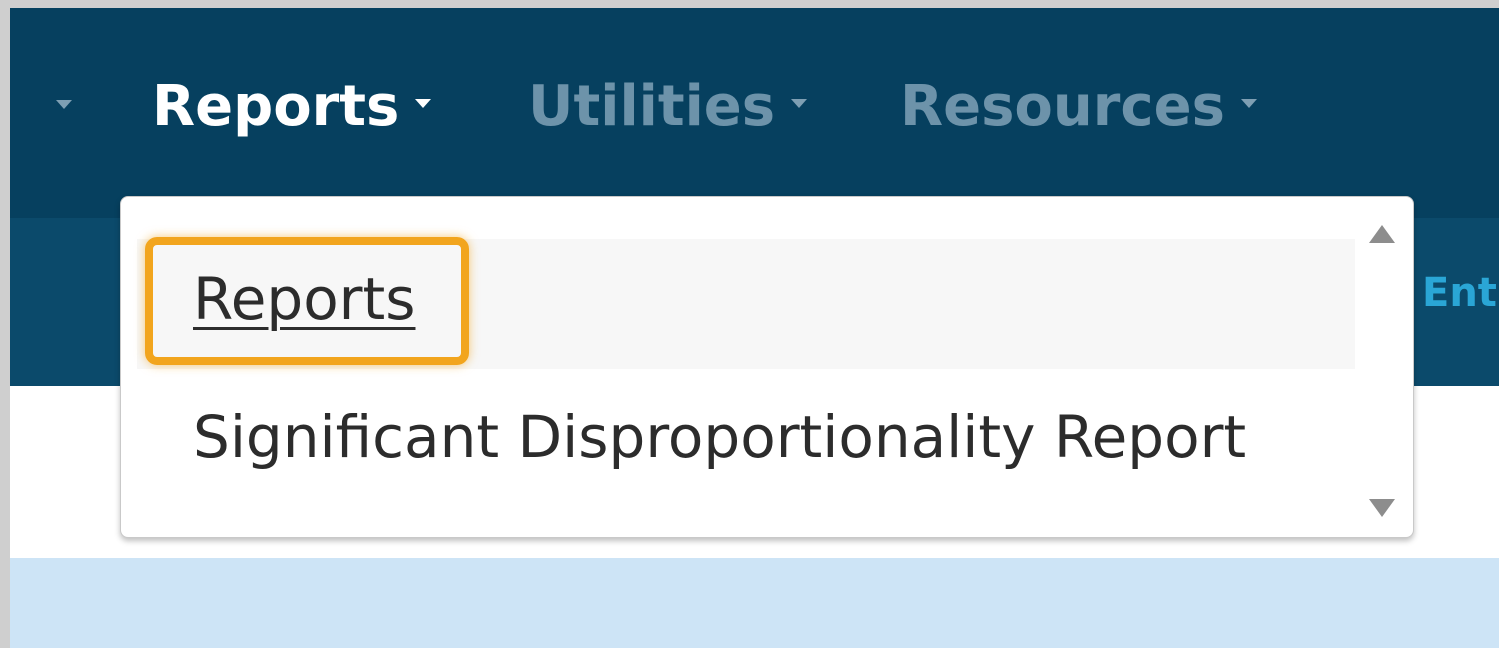 The width and height of the screenshot is (1499, 648). I want to click on dropdown-item-significant-disproportionality-report: Significant Disproportionality Report, so click(719, 437).